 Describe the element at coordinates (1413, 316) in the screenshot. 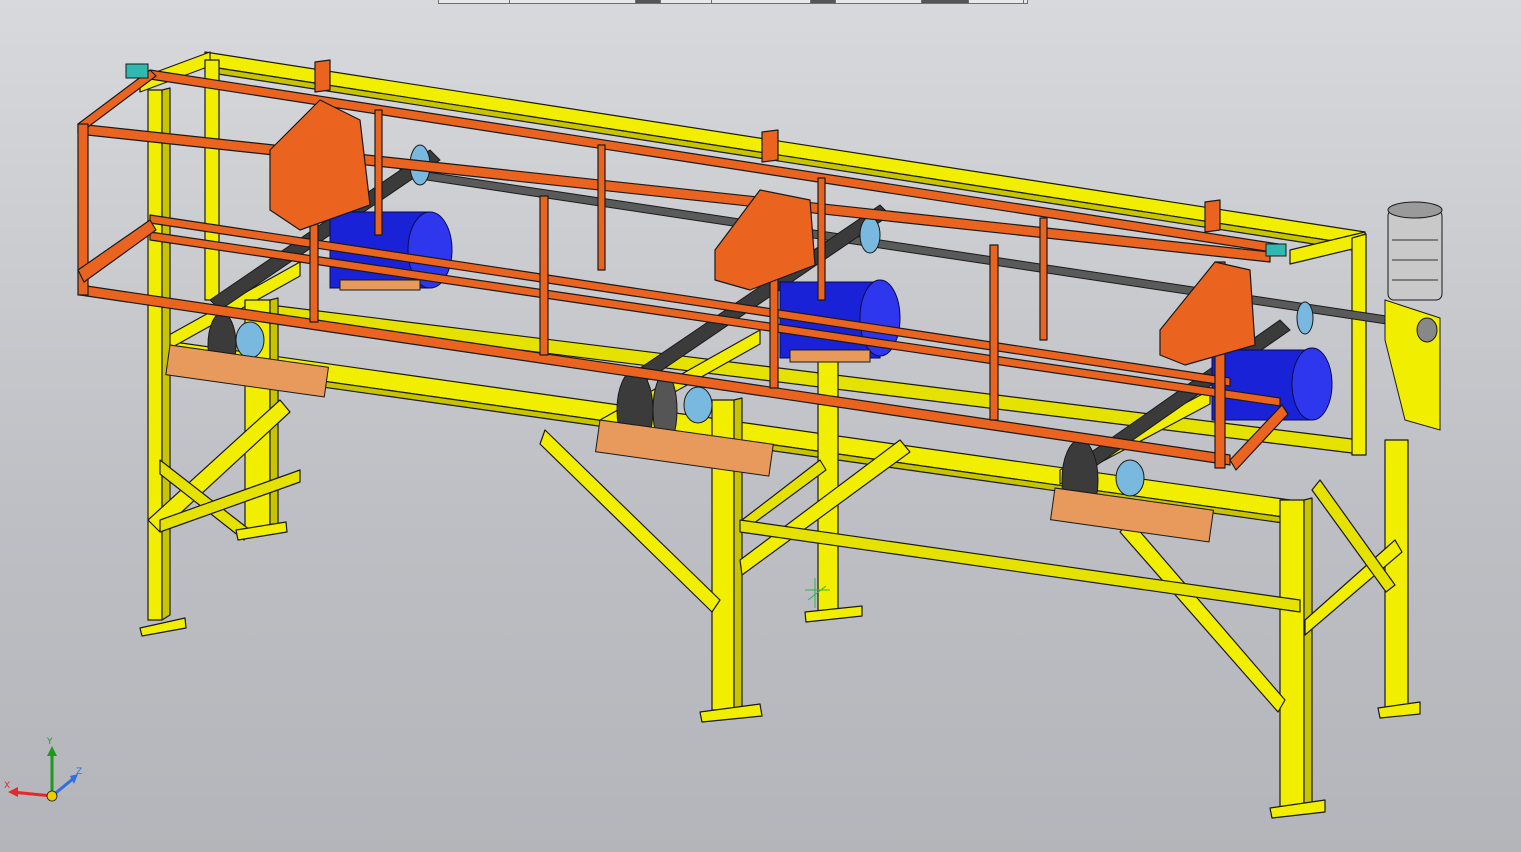

I see `gear-motor-icon` at that location.